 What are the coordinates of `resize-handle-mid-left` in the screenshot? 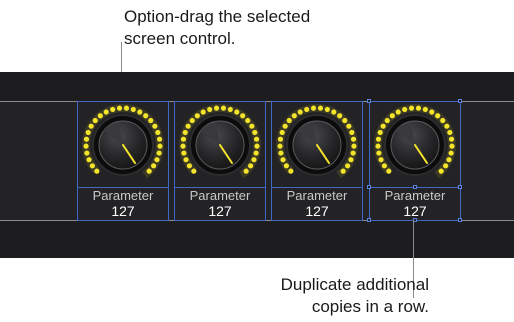 It's located at (369, 187).